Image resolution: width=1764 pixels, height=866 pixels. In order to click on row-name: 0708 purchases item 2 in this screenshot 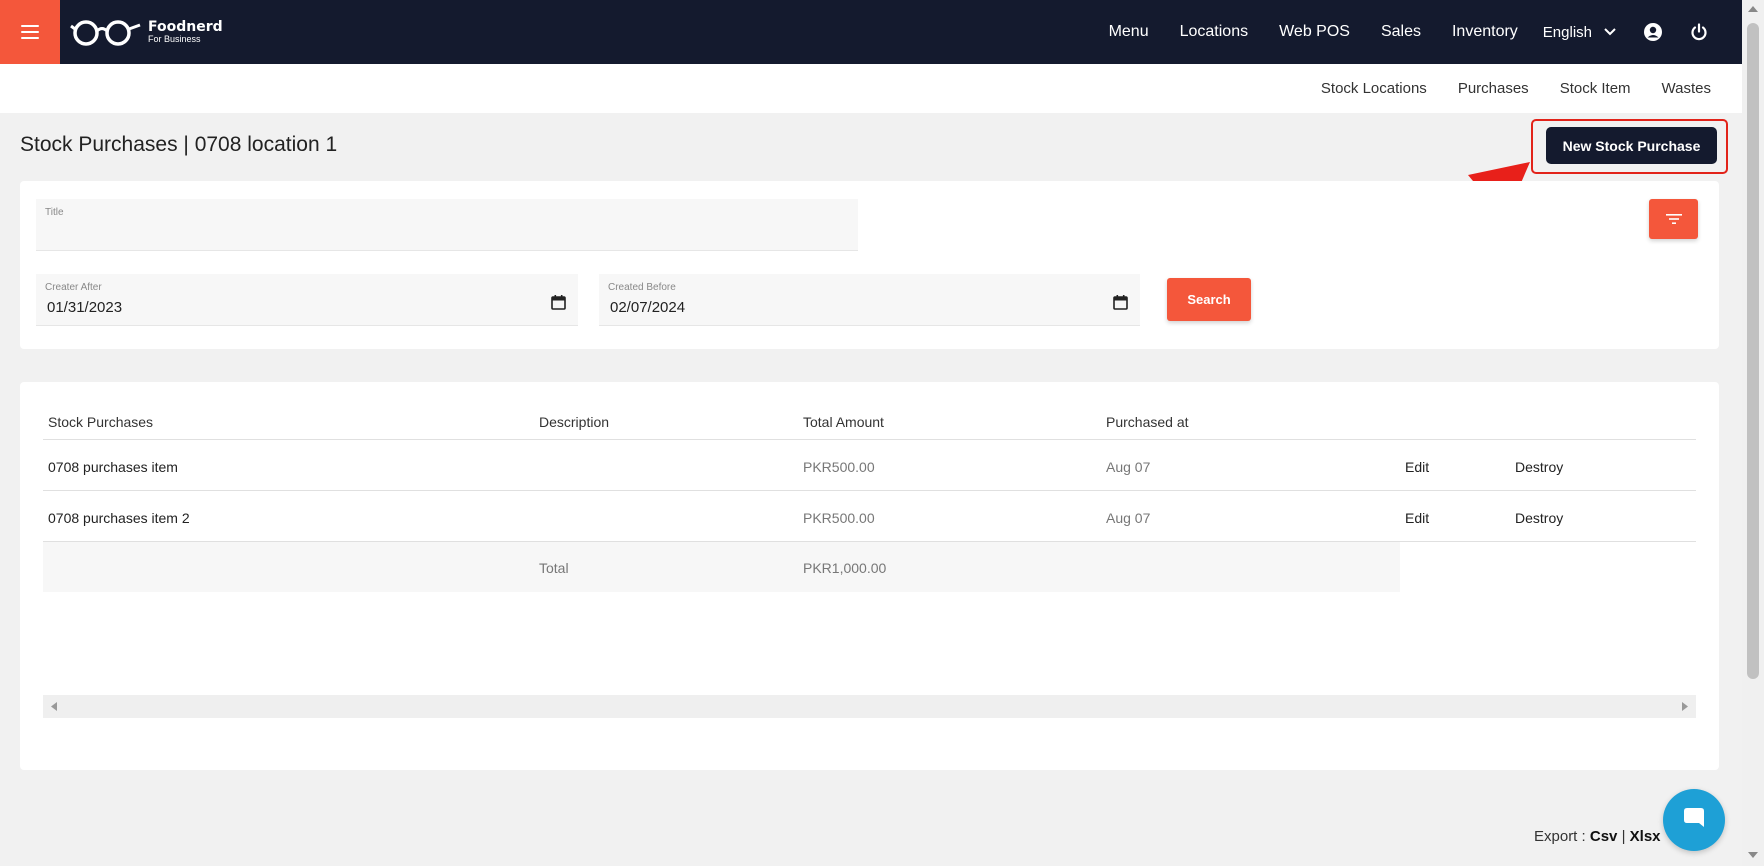, I will do `click(119, 518)`.